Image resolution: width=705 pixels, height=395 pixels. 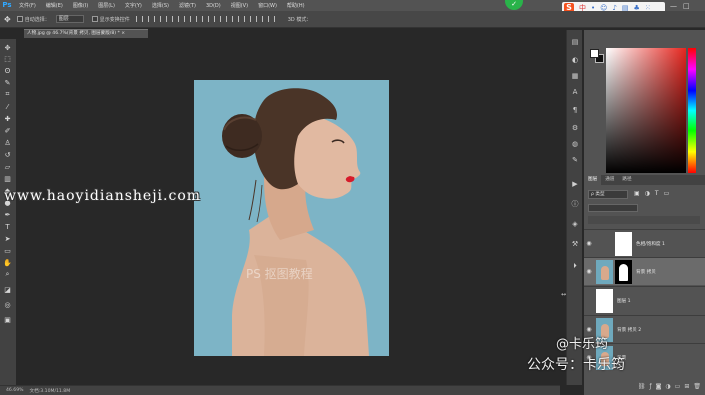 I want to click on menu-edit: 编辑(E), so click(x=54, y=5).